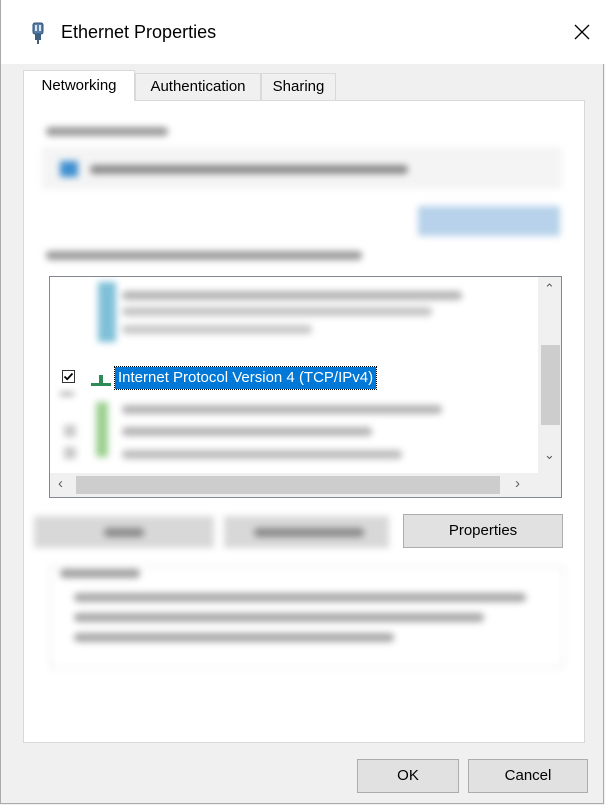  Describe the element at coordinates (101, 380) in the screenshot. I see `network-protocol-icon` at that location.